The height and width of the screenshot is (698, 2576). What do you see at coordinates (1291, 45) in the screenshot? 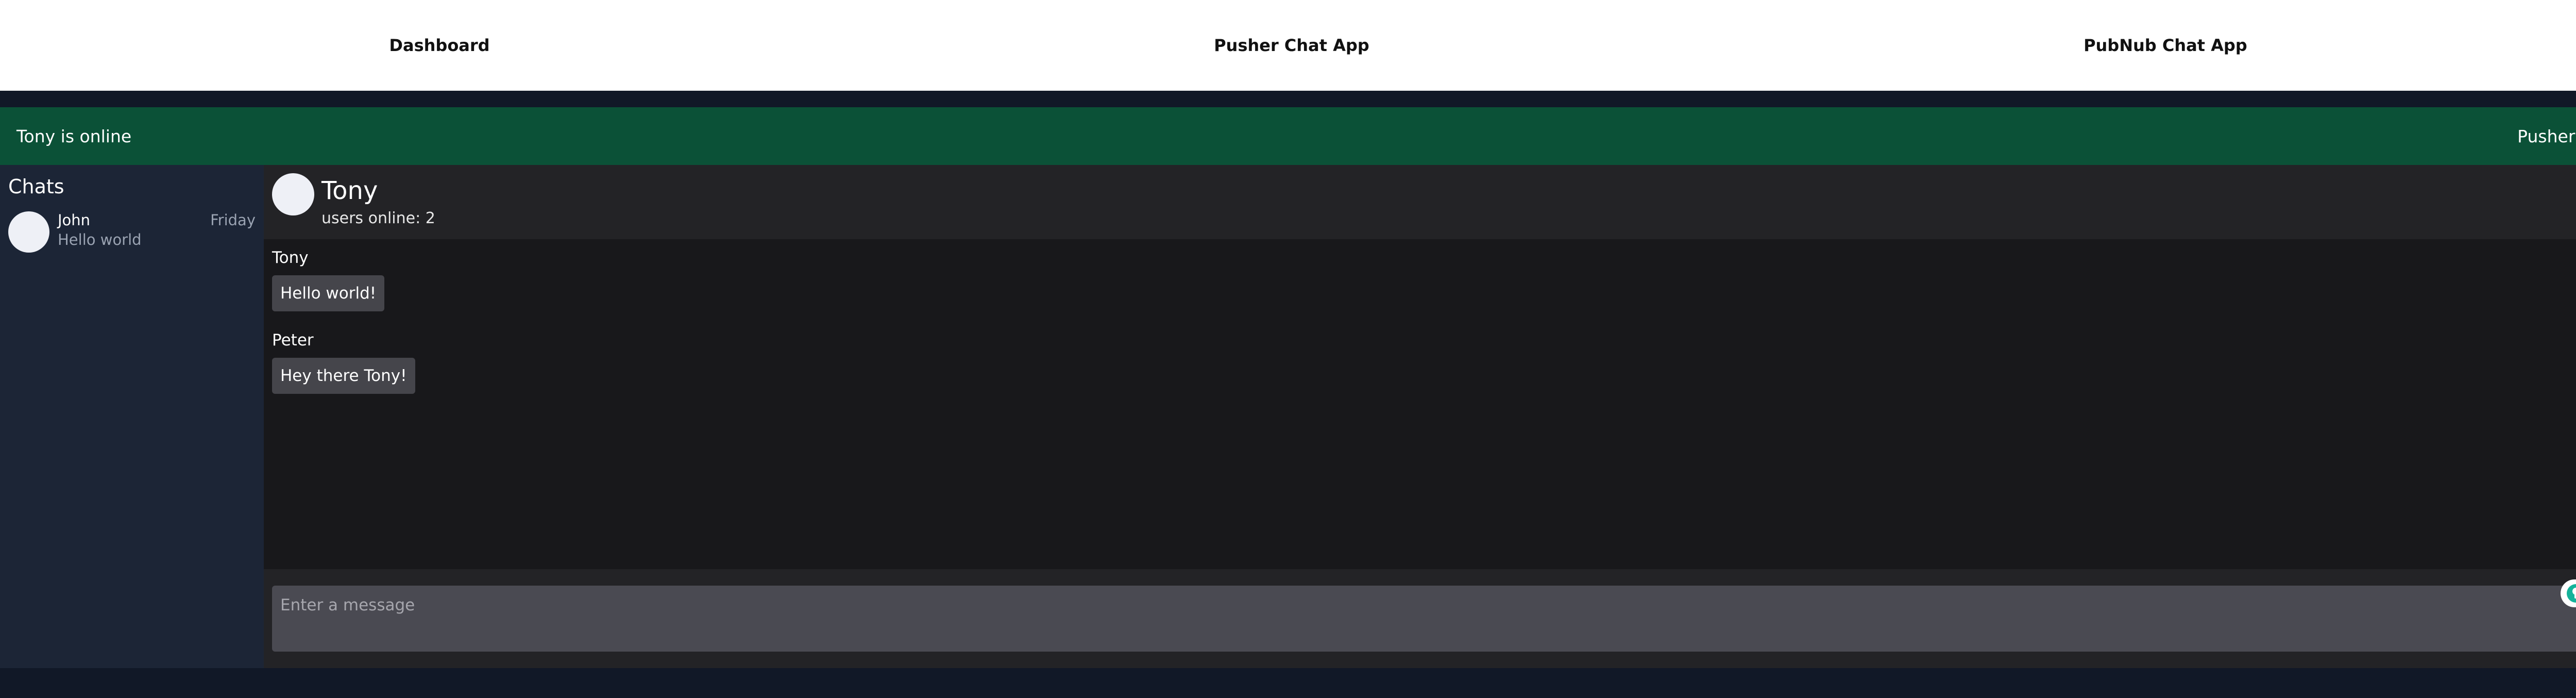
I see `nav-link-pusher-chat-app: Pusher Chat App` at bounding box center [1291, 45].